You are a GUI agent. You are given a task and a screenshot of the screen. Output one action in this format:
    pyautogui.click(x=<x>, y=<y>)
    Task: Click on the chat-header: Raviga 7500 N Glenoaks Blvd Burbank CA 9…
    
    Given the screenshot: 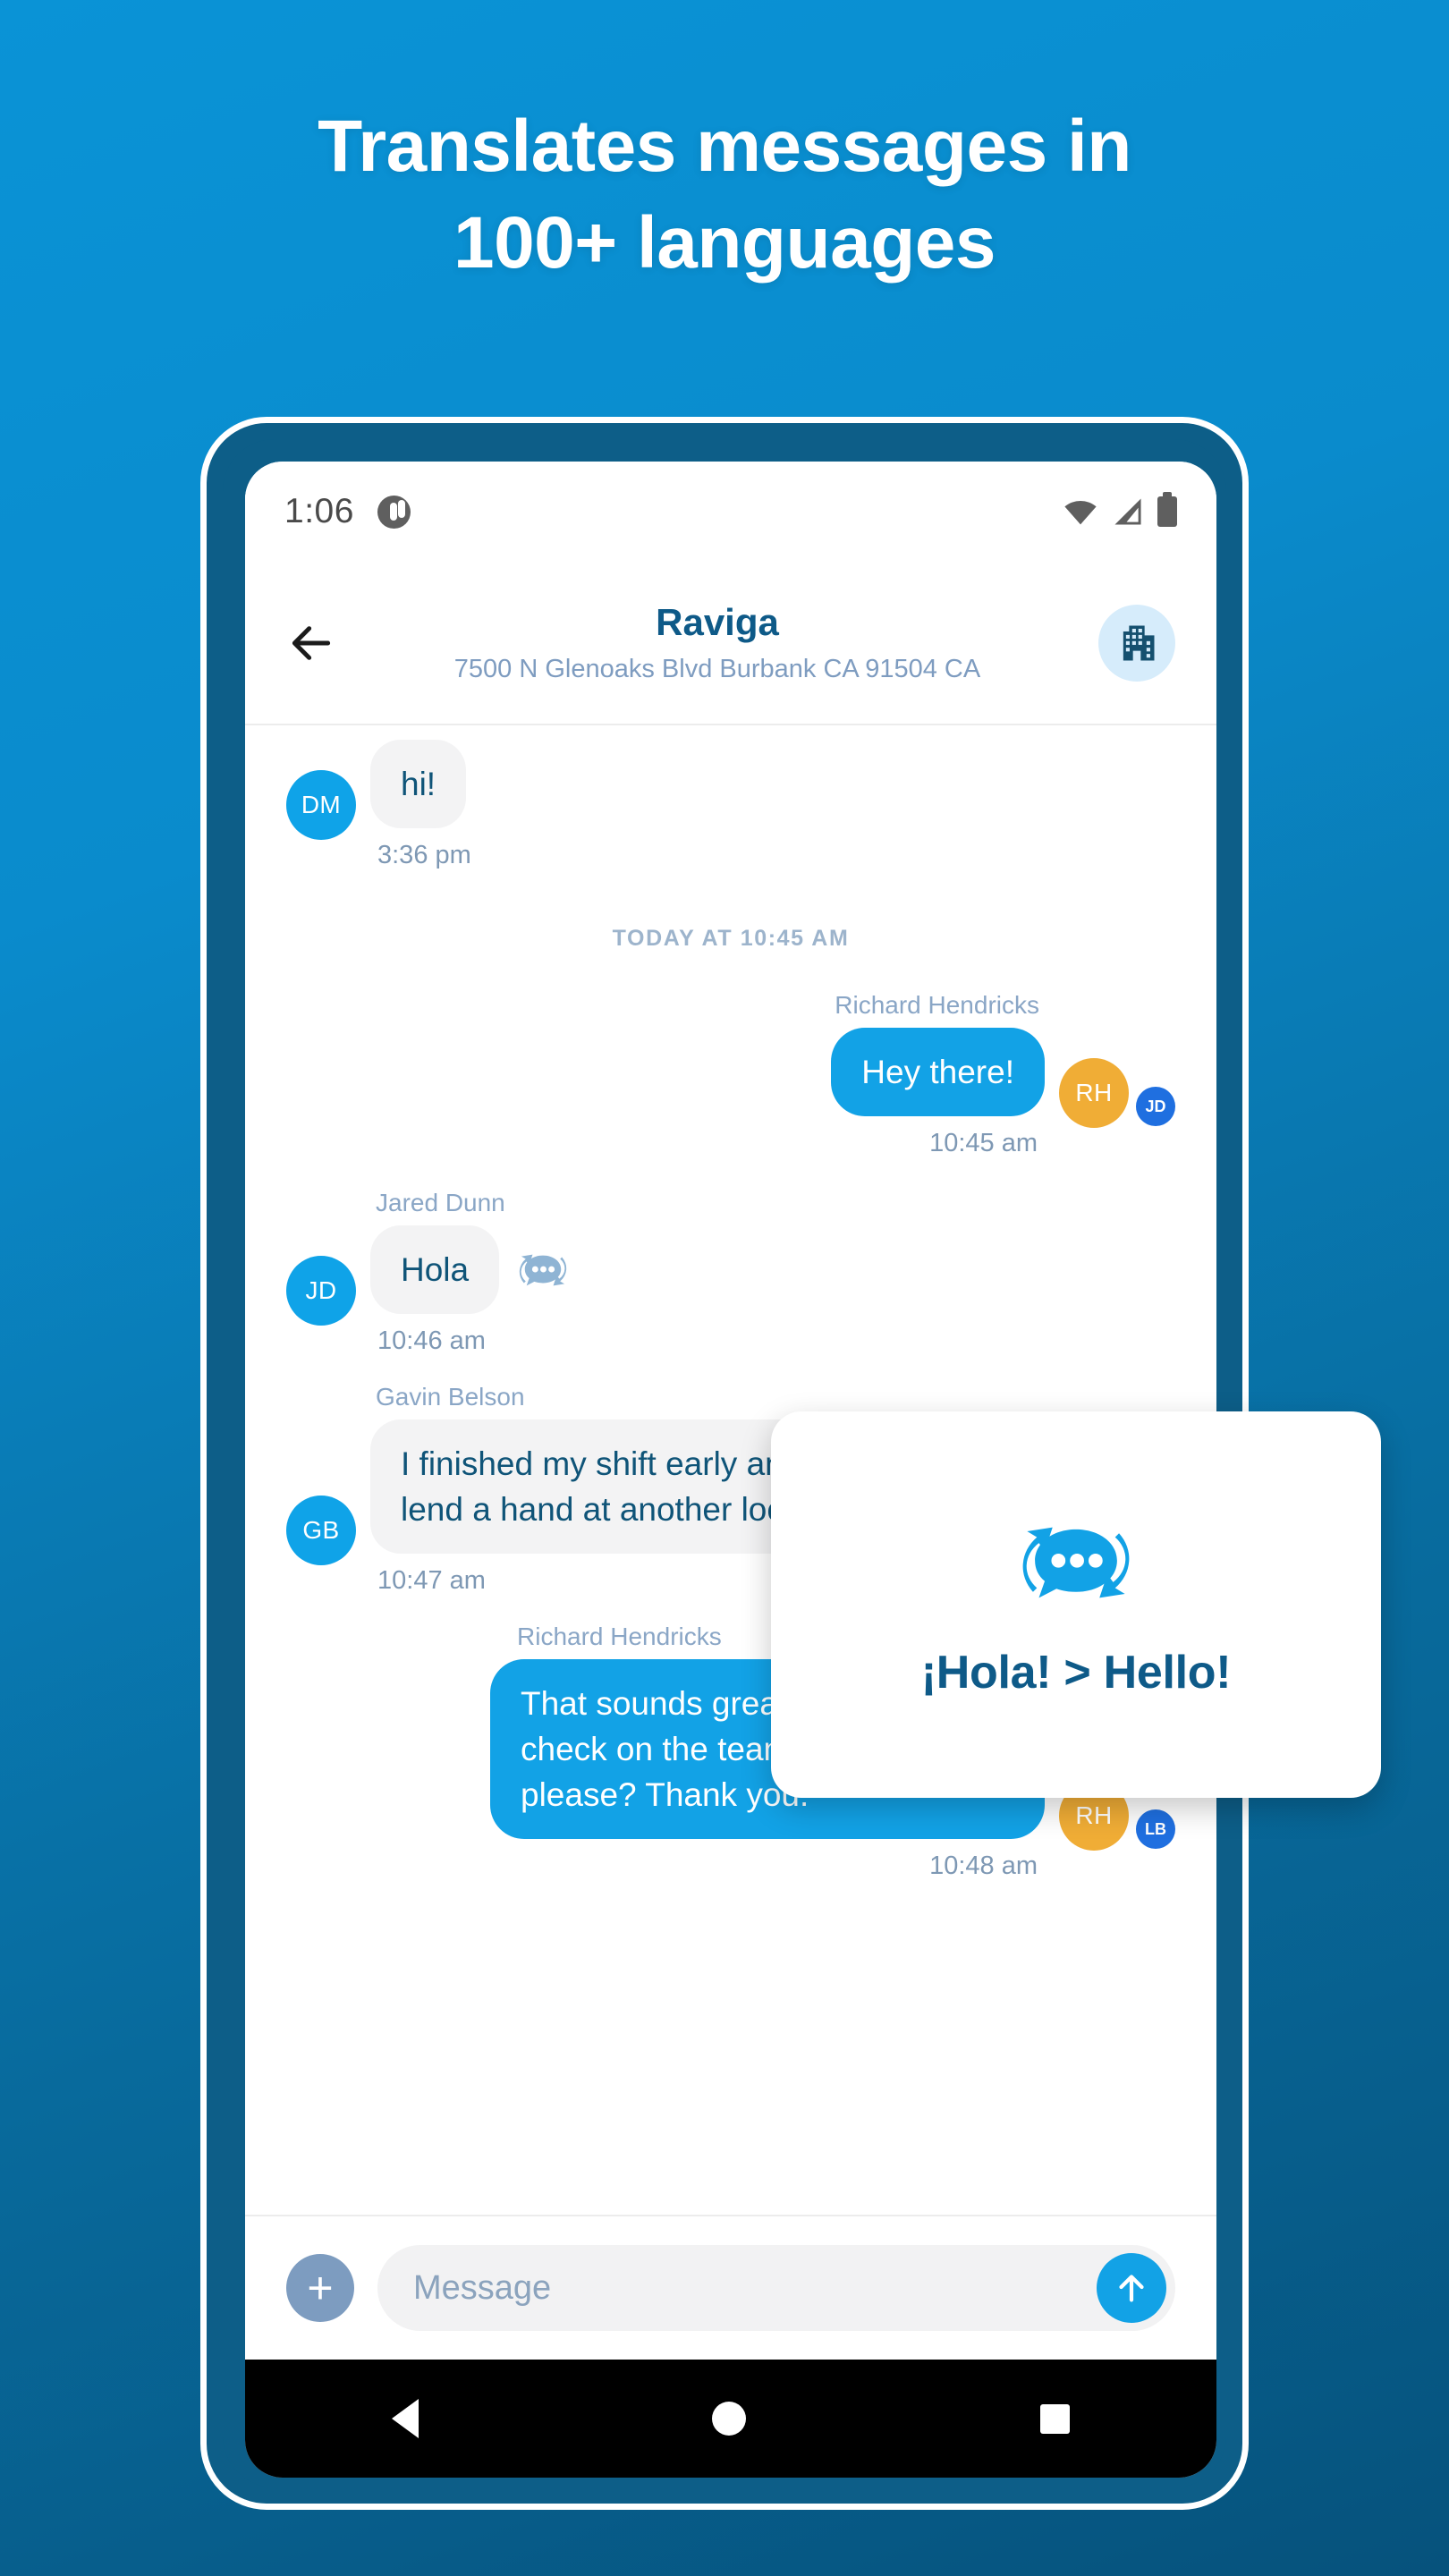 What is the action you would take?
    pyautogui.click(x=730, y=643)
    